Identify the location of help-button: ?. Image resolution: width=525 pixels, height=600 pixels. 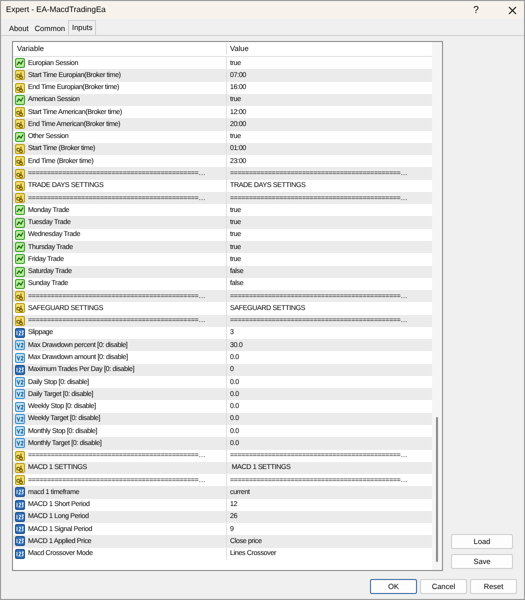
(476, 10).